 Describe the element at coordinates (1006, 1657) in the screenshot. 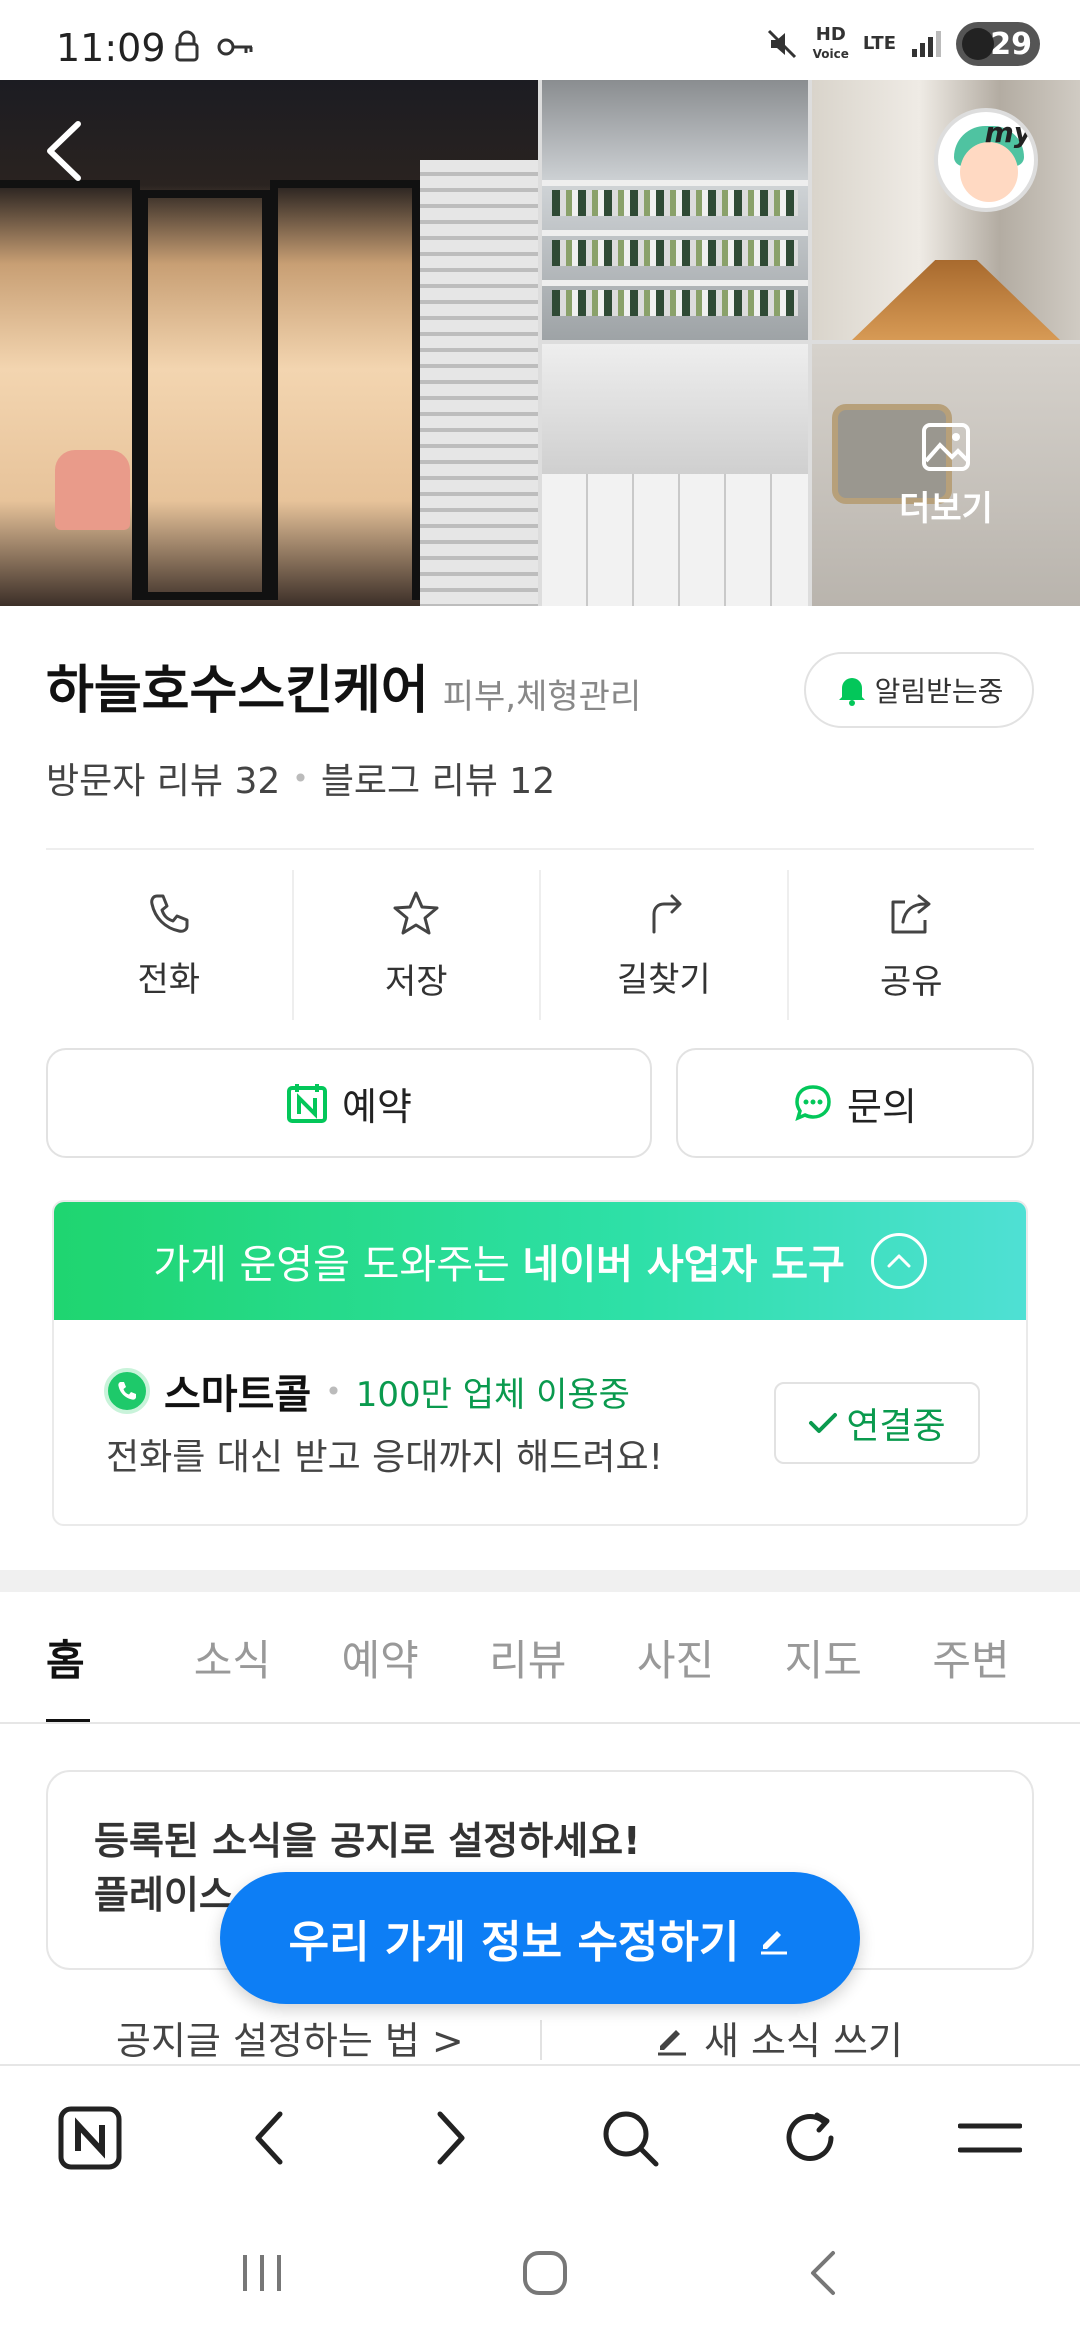

I see `tab-nearby: 주변` at that location.